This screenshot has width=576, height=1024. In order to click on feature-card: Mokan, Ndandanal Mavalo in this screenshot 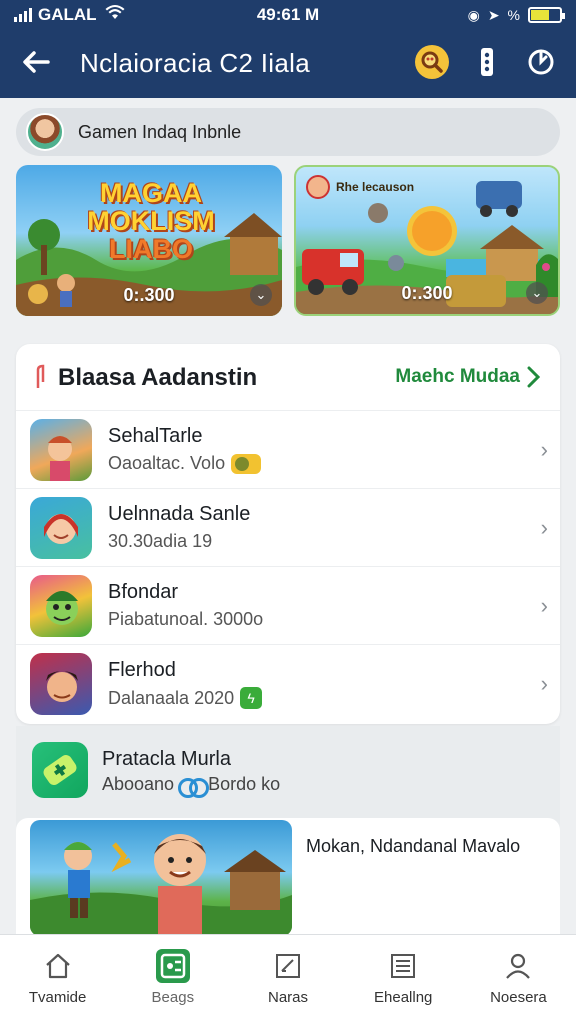, I will do `click(288, 877)`.